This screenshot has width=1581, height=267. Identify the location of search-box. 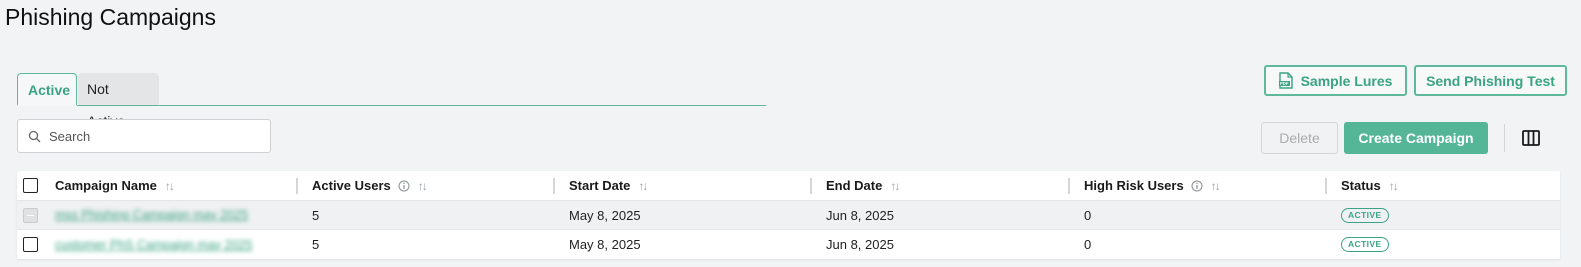
(144, 136).